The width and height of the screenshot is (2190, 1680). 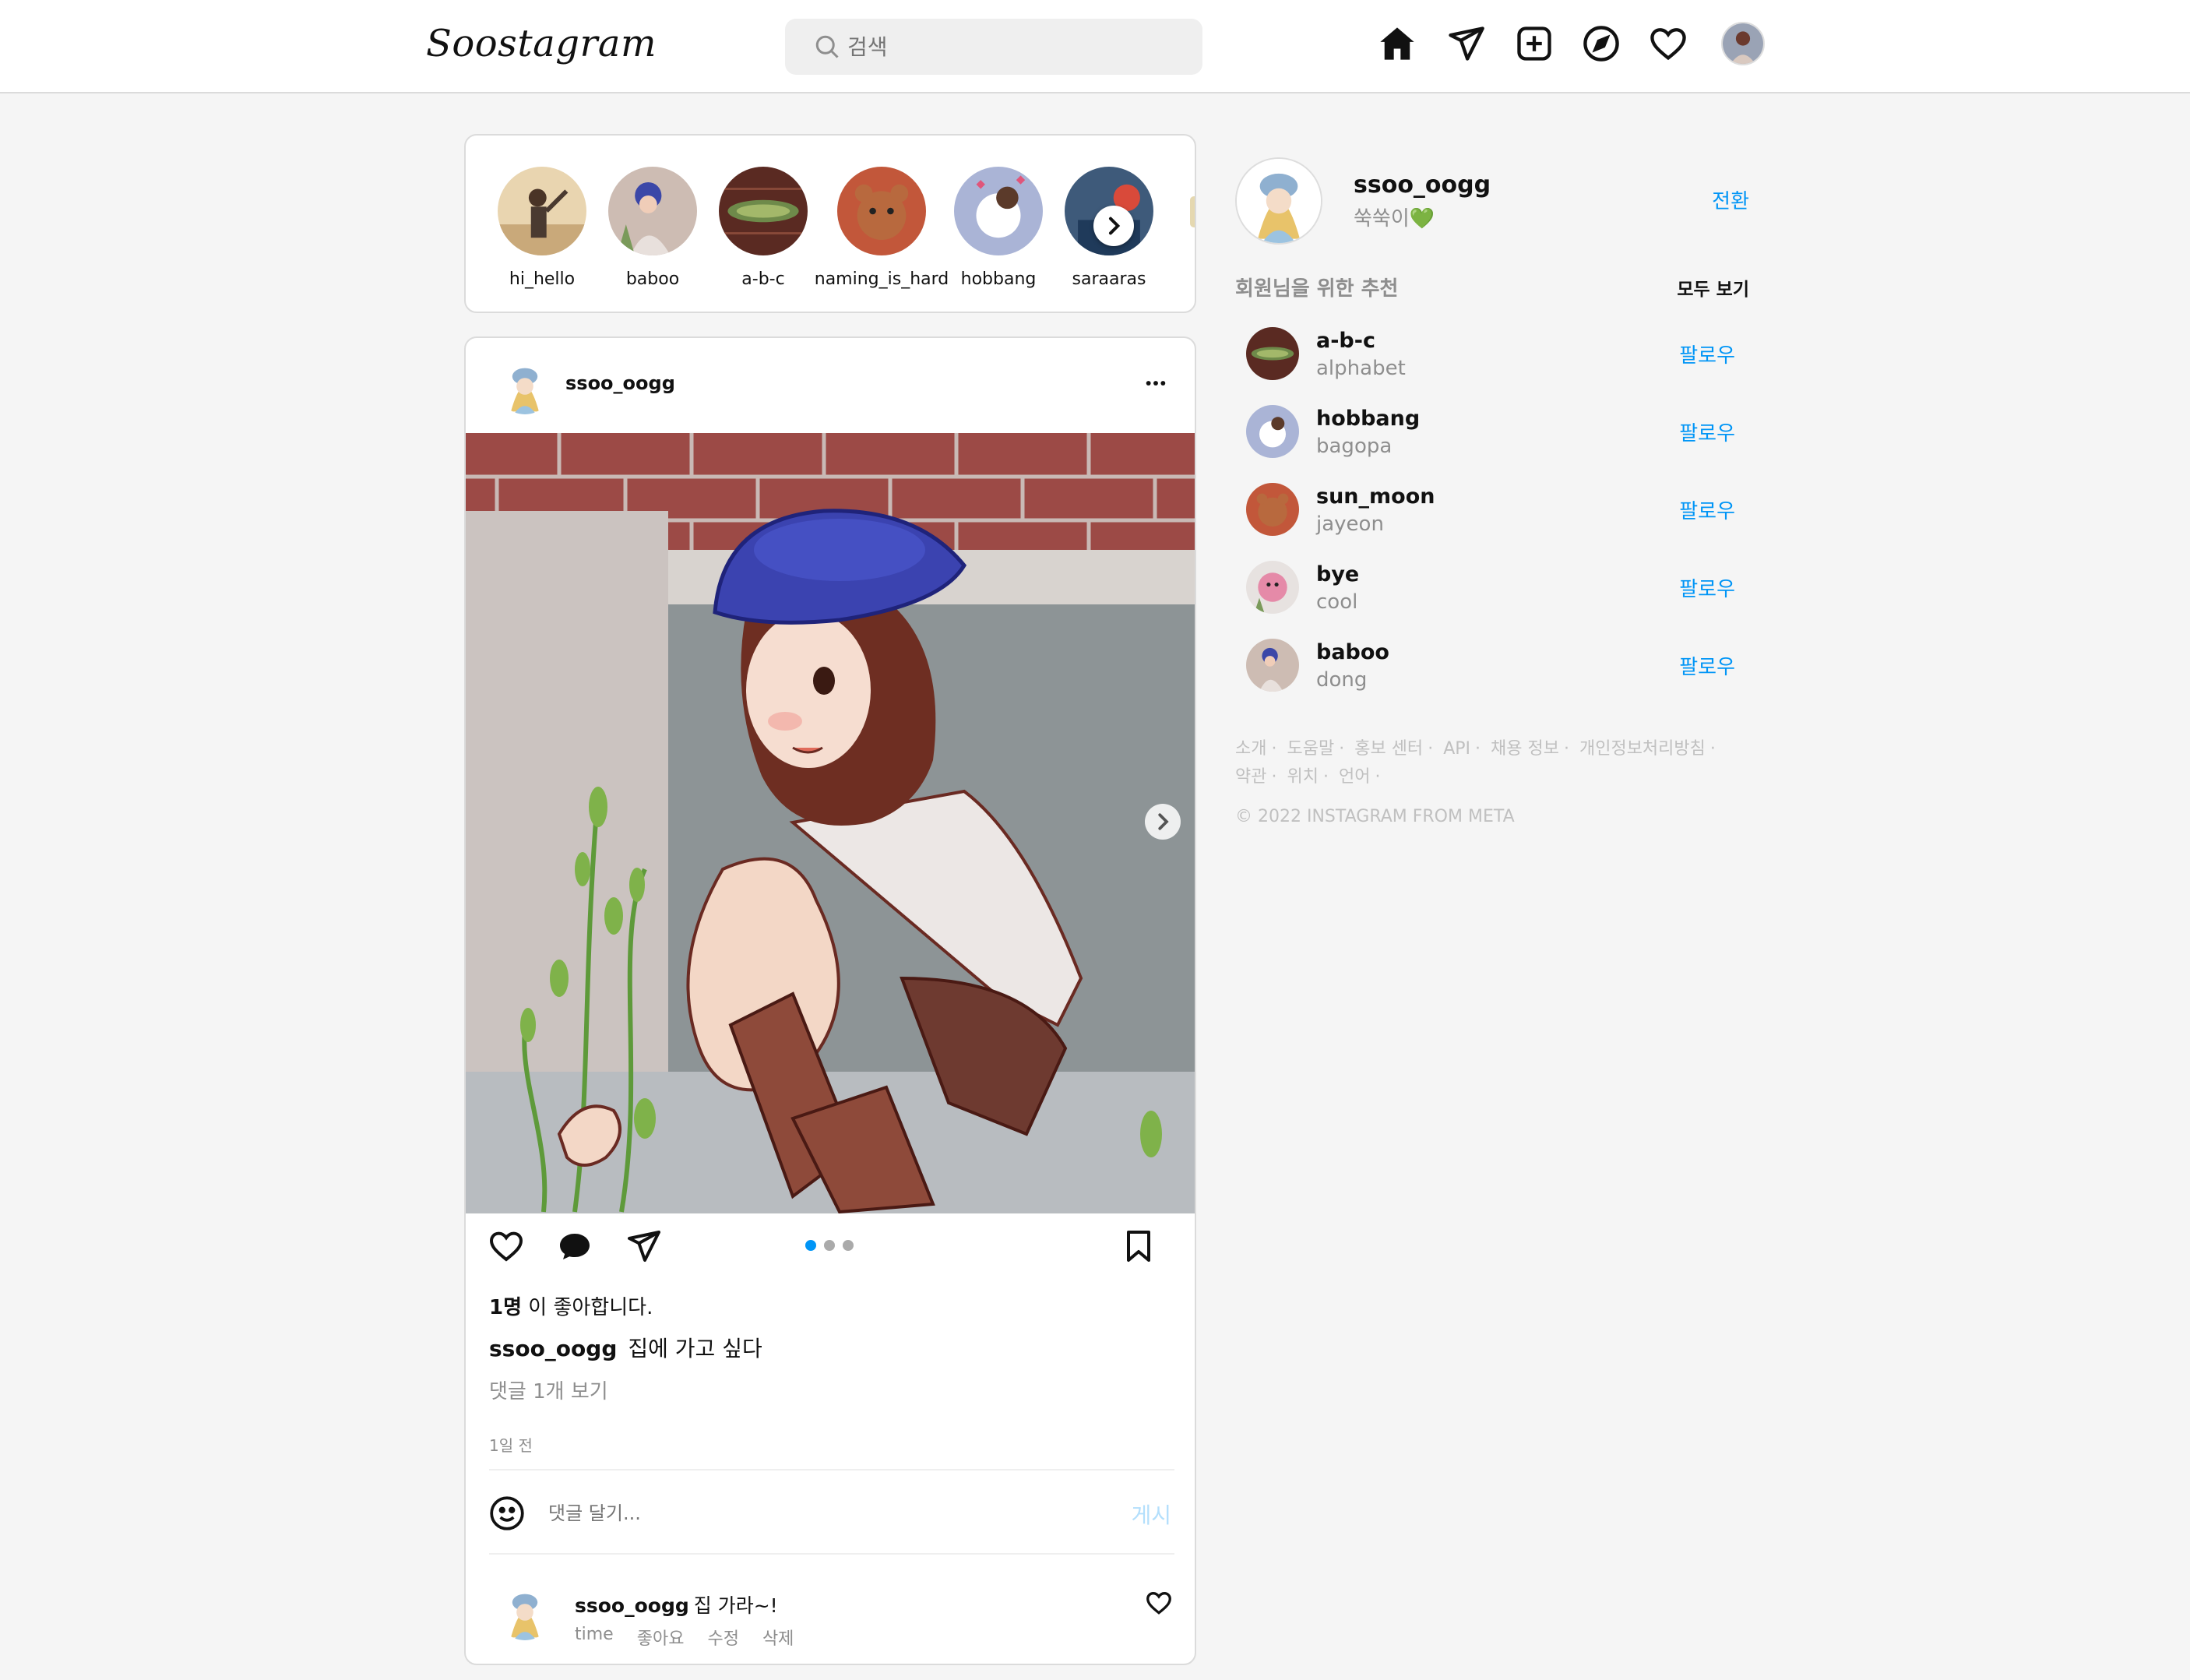 I want to click on stories-next-button, so click(x=1113, y=226).